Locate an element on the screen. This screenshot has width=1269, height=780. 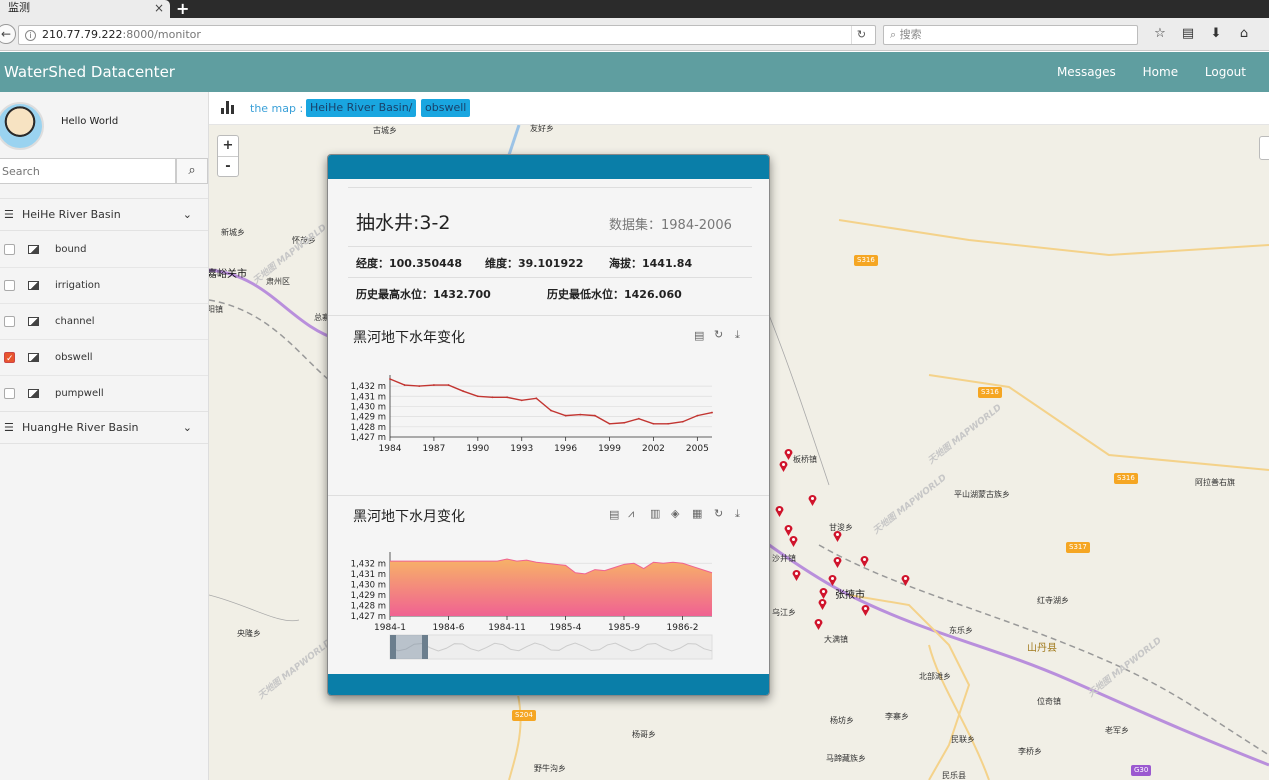
url-bar: i 210.77.79.222:8000/monitor ↻ is located at coordinates (447, 35).